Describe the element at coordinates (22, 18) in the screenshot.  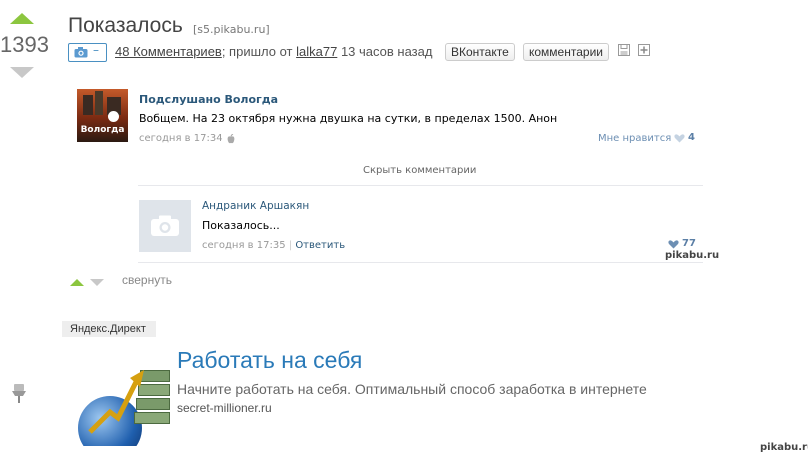
I see `upvote-arrow-icon` at that location.